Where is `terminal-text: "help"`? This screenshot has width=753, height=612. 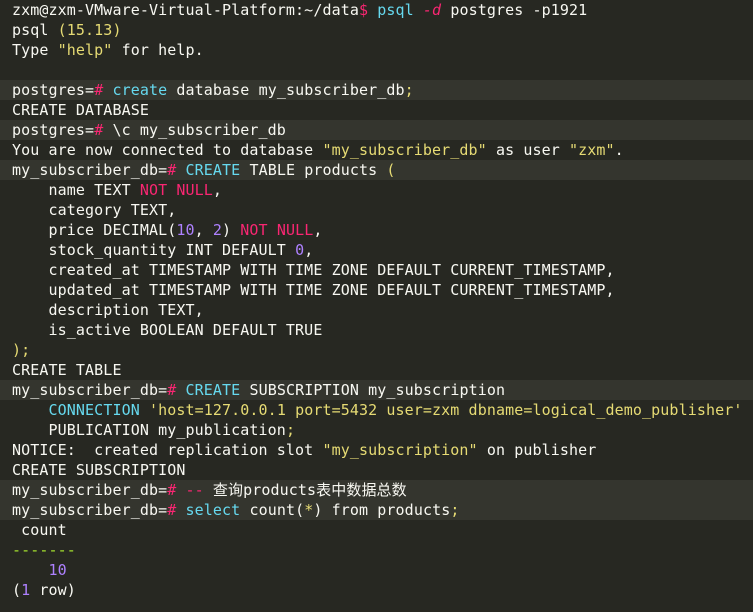
terminal-text: "help" is located at coordinates (85, 50).